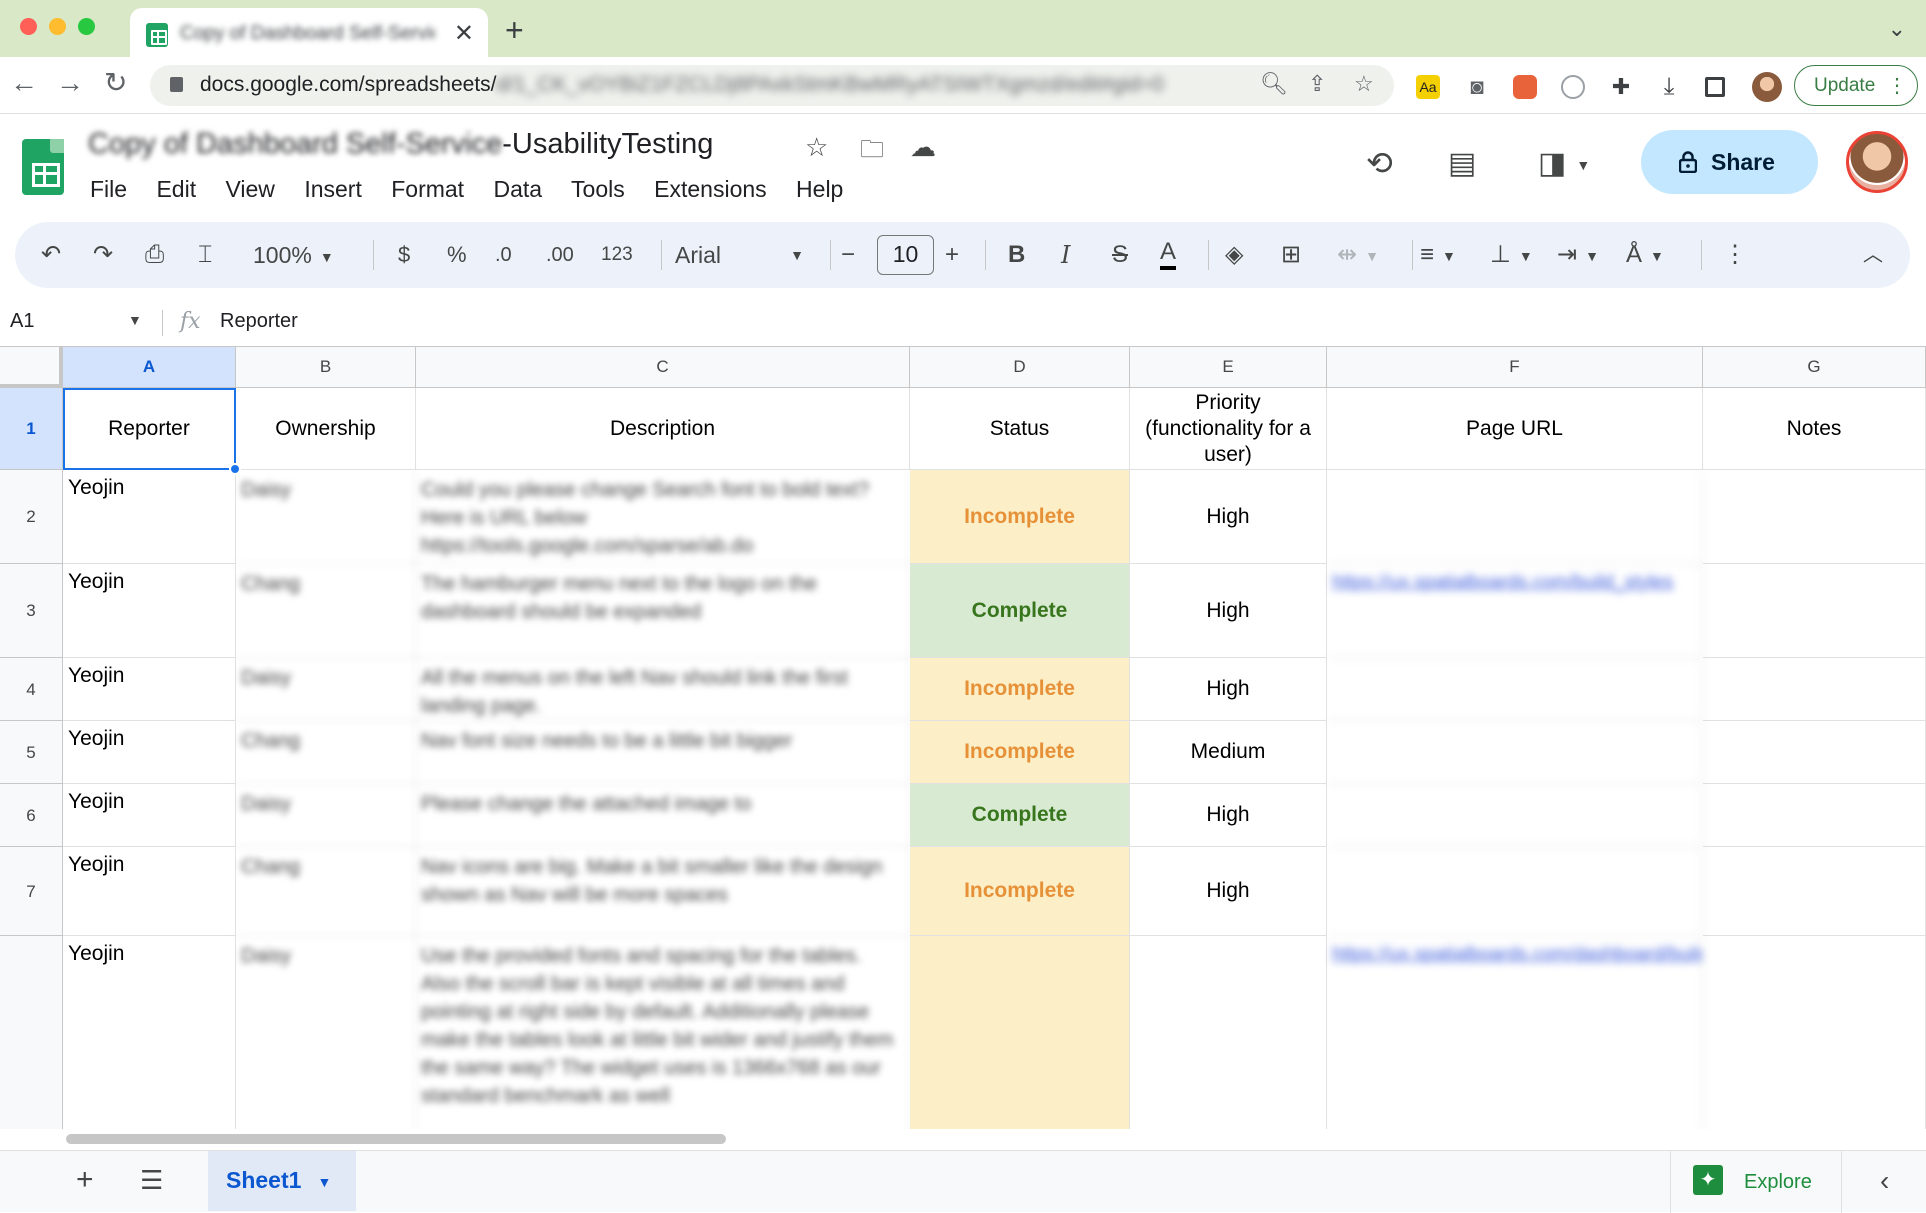 This screenshot has width=1926, height=1213. Describe the element at coordinates (326, 611) in the screenshot. I see `cell-b3: Chang` at that location.